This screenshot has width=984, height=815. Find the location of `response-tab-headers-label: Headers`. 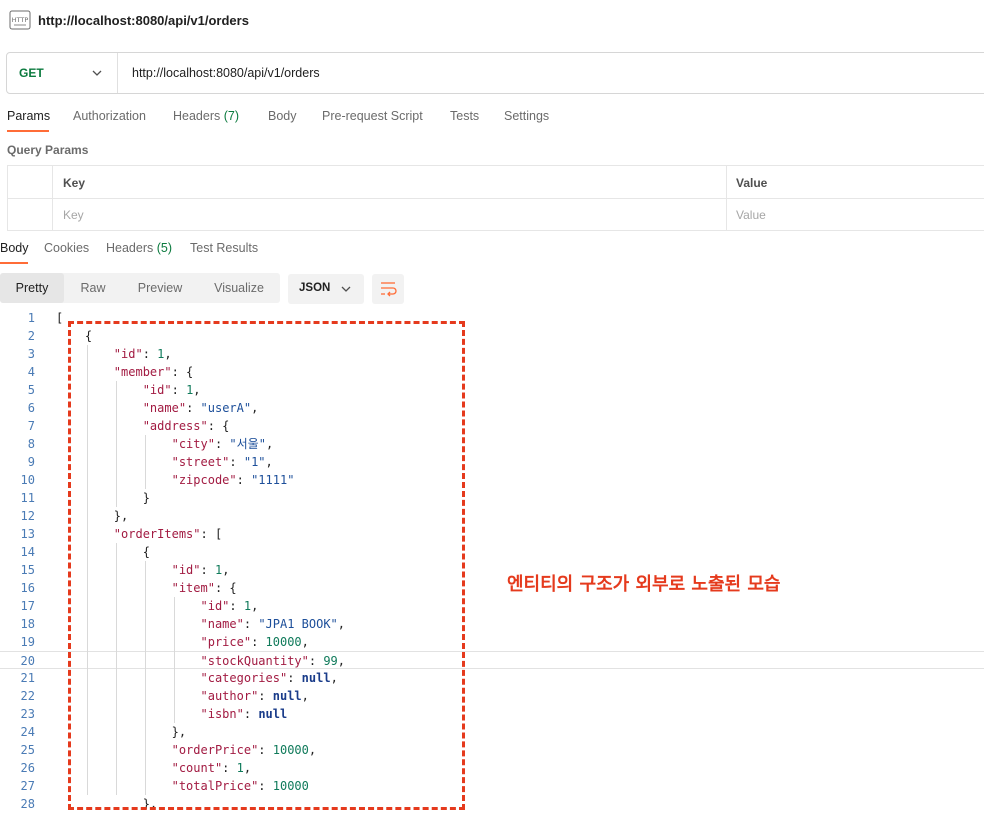

response-tab-headers-label: Headers is located at coordinates (130, 248).